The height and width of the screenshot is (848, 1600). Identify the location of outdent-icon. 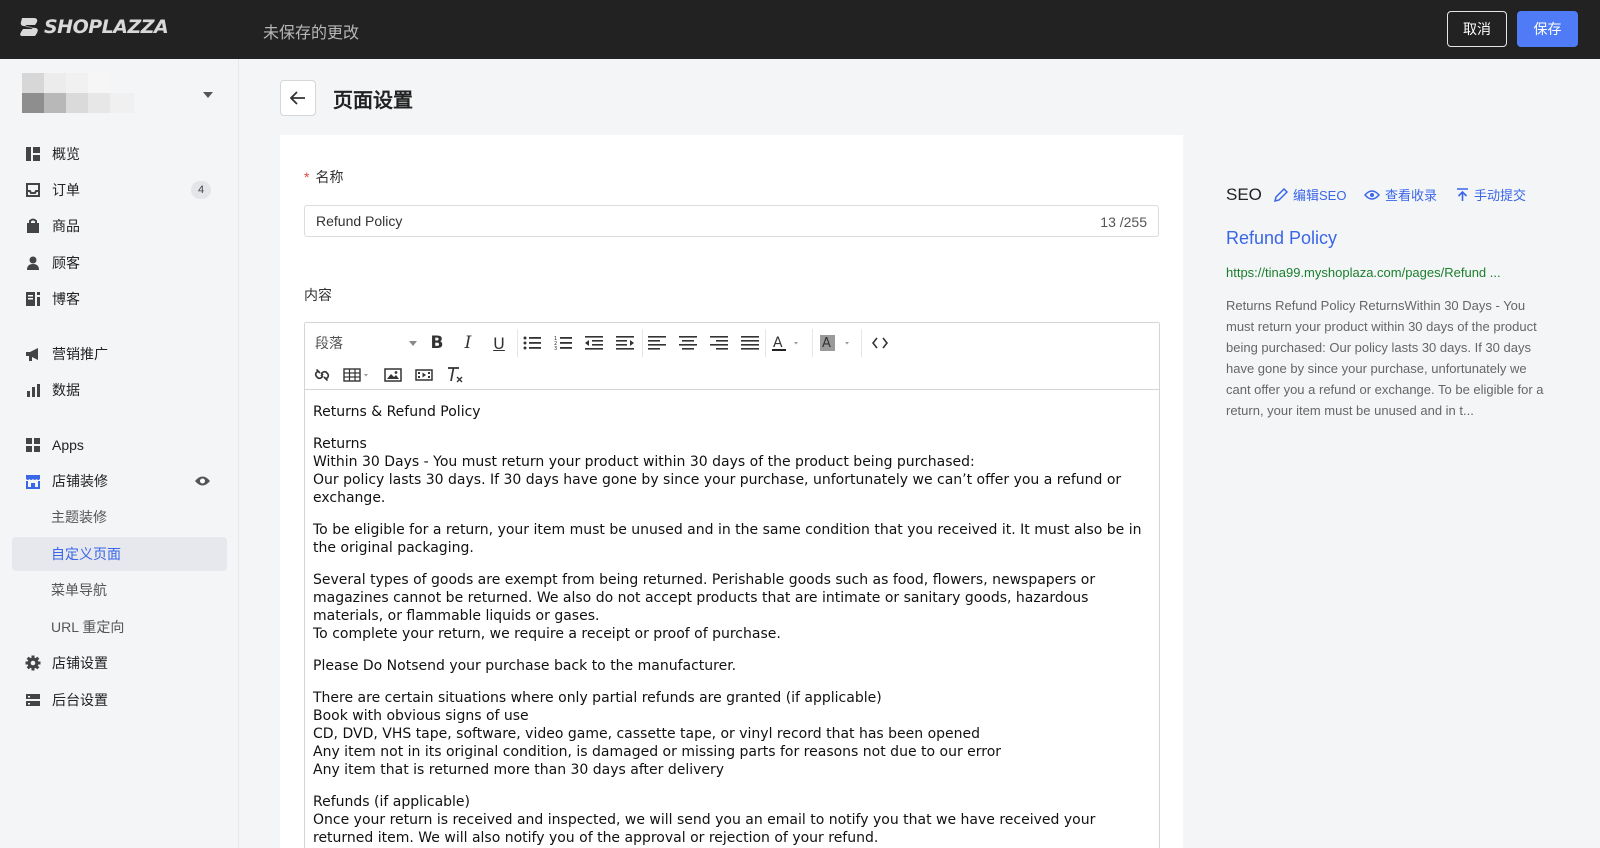
(594, 343).